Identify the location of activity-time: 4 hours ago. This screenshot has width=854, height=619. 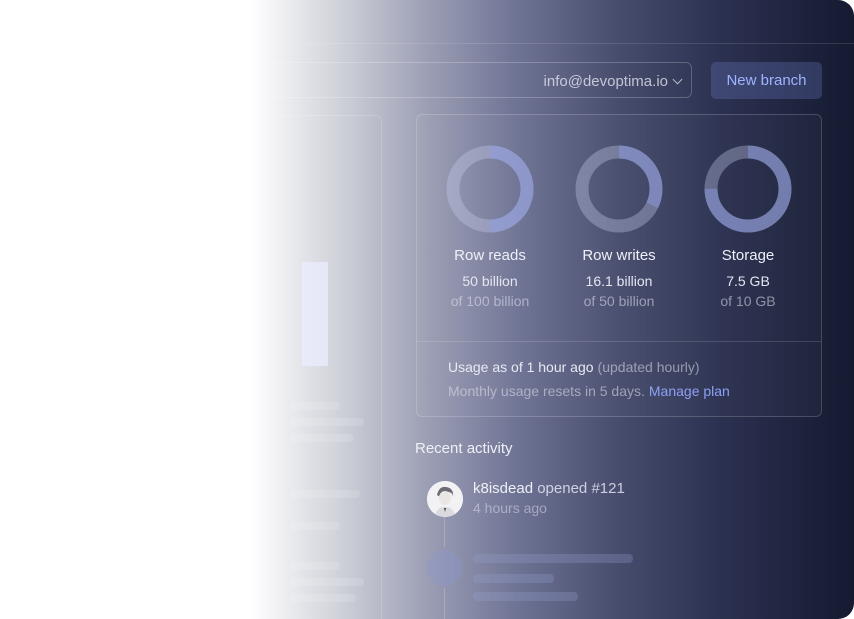
(510, 508).